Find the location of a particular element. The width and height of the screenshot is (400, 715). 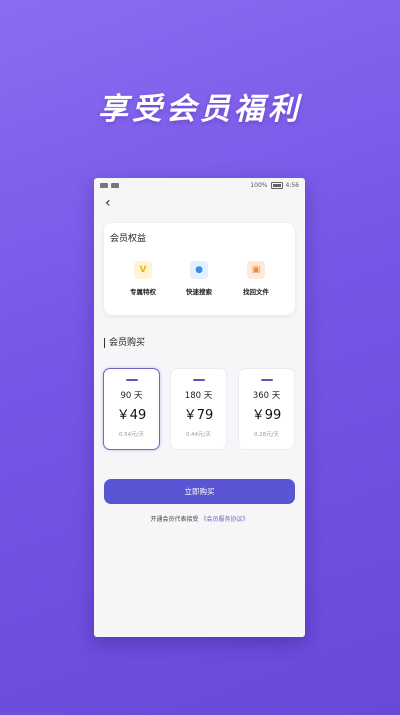

plan-daily-price: 0.44元/天 is located at coordinates (198, 435).